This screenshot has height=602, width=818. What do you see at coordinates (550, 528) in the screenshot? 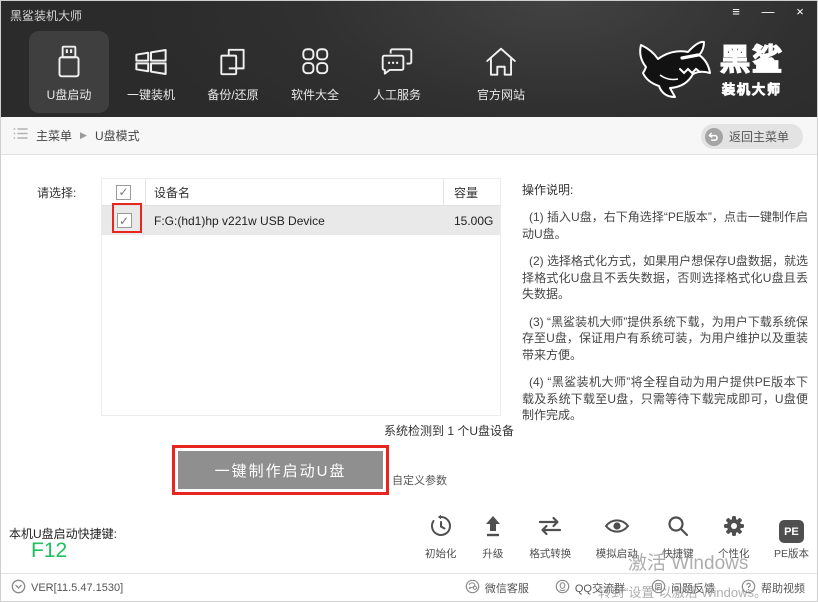
I see `format-convert-icon` at bounding box center [550, 528].